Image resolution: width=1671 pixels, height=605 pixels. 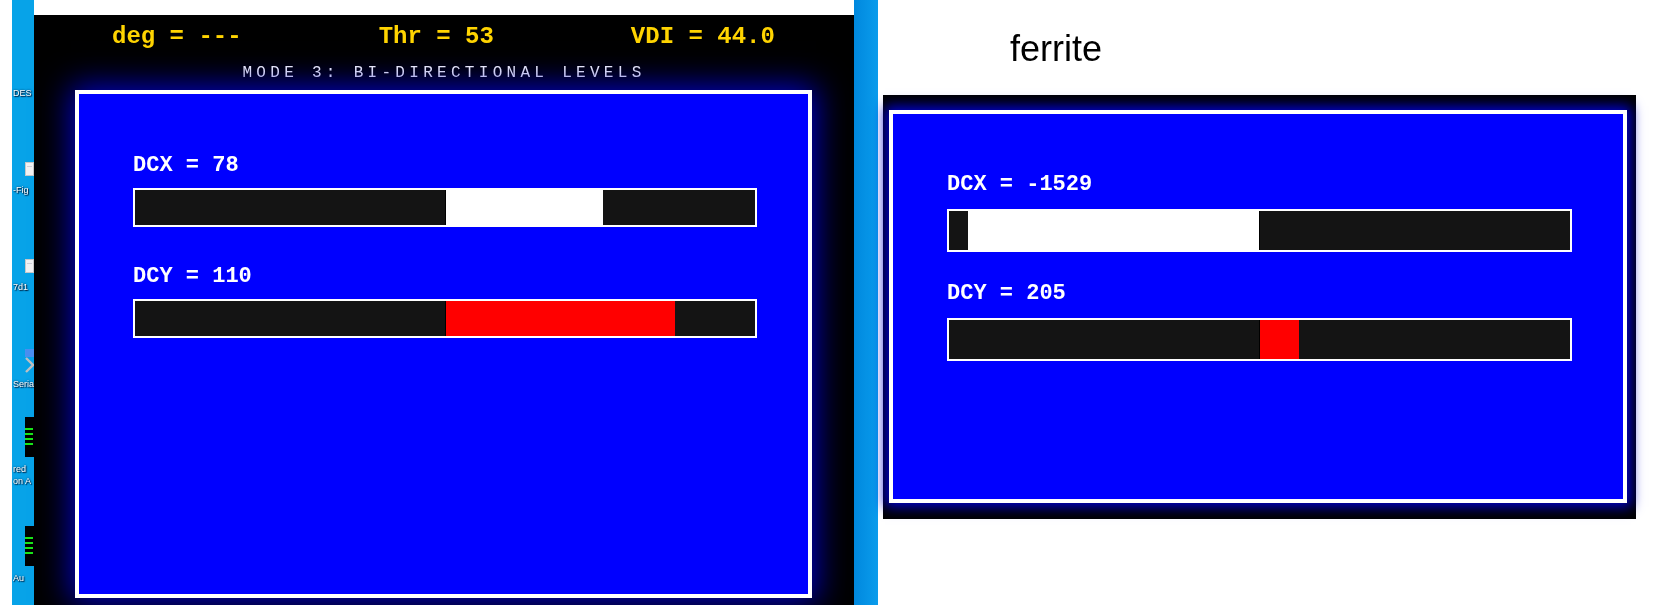 What do you see at coordinates (22, 93) in the screenshot?
I see `desktop-icon-label: DES` at bounding box center [22, 93].